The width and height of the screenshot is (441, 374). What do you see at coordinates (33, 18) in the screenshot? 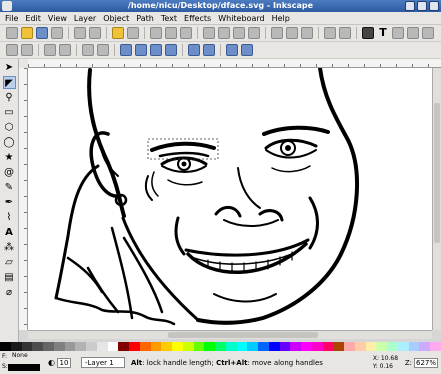
I see `menu-edit: Edit` at bounding box center [33, 18].